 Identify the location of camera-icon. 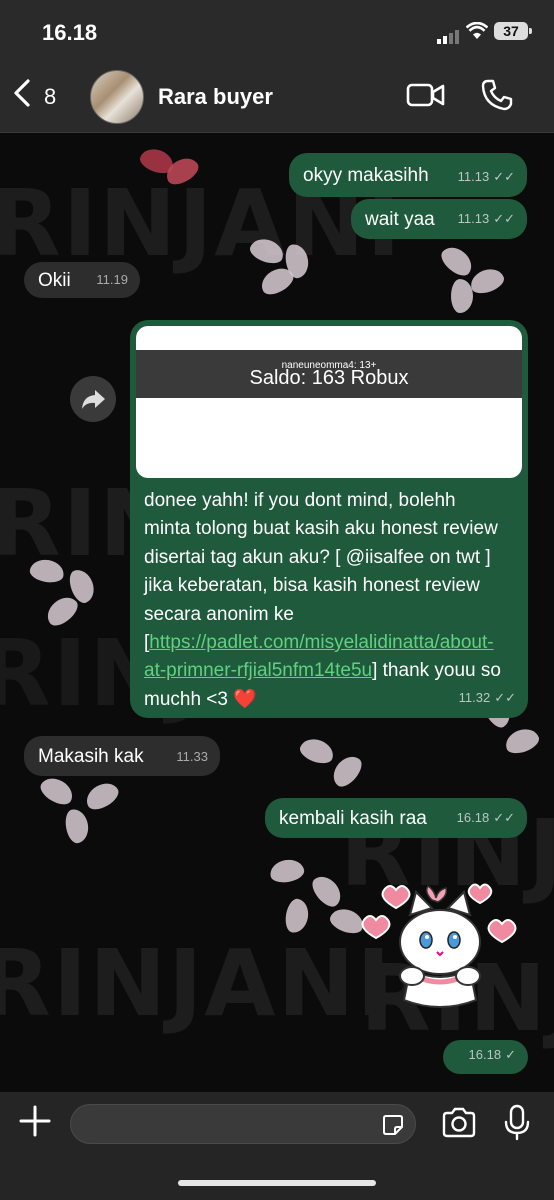
(459, 1125).